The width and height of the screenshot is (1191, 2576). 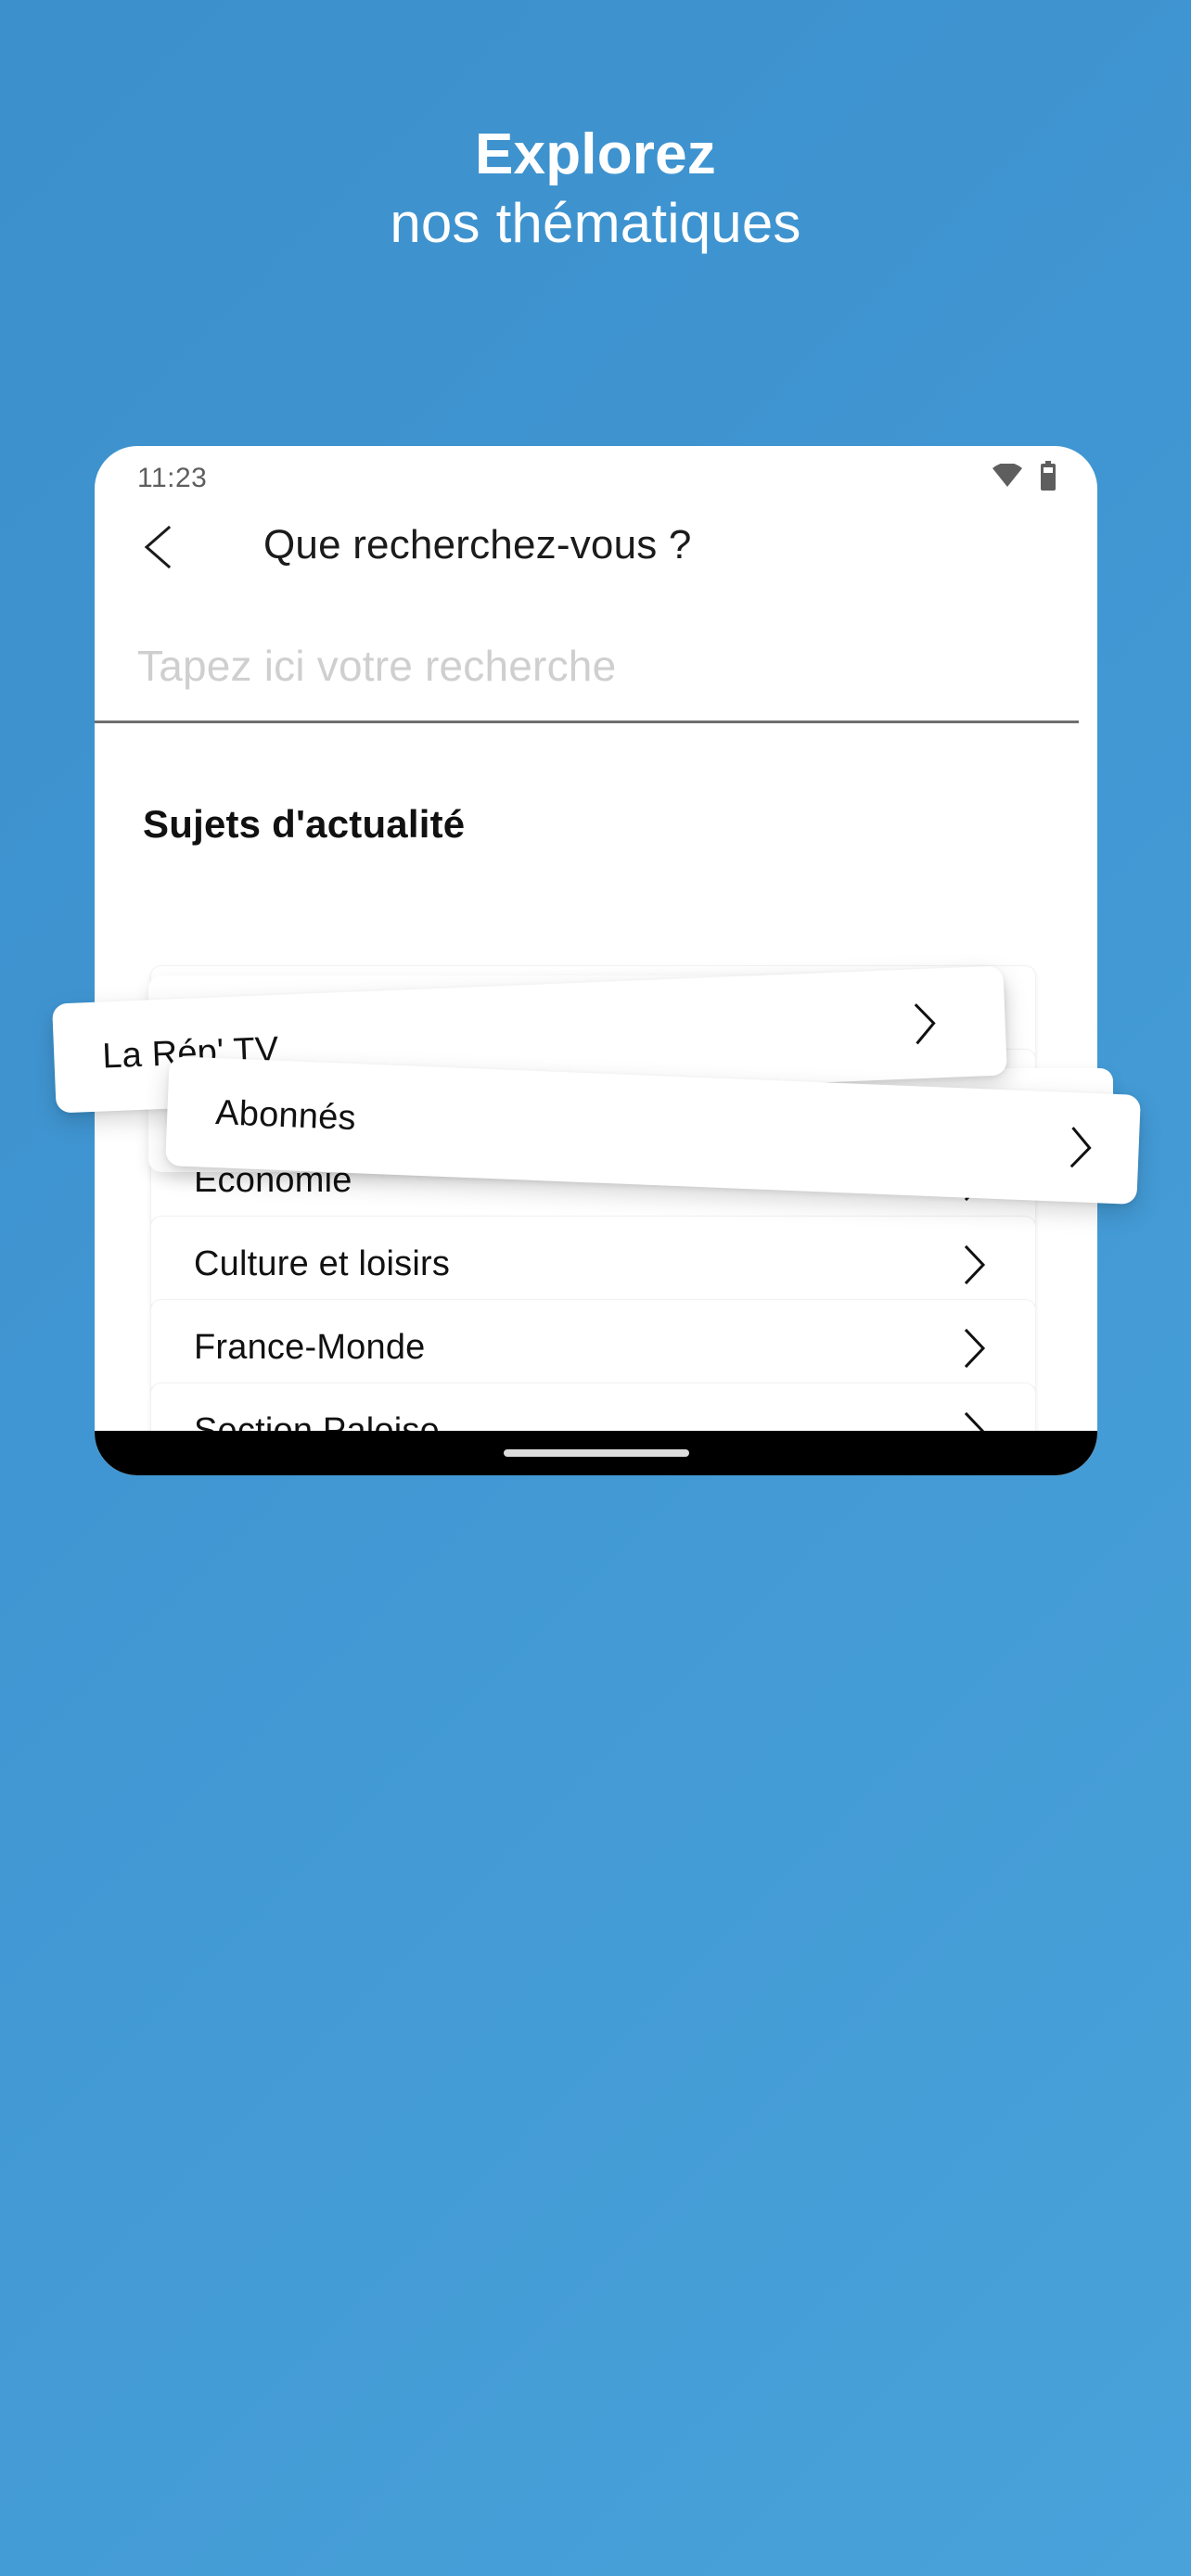 What do you see at coordinates (1007, 475) in the screenshot?
I see `wifi-icon` at bounding box center [1007, 475].